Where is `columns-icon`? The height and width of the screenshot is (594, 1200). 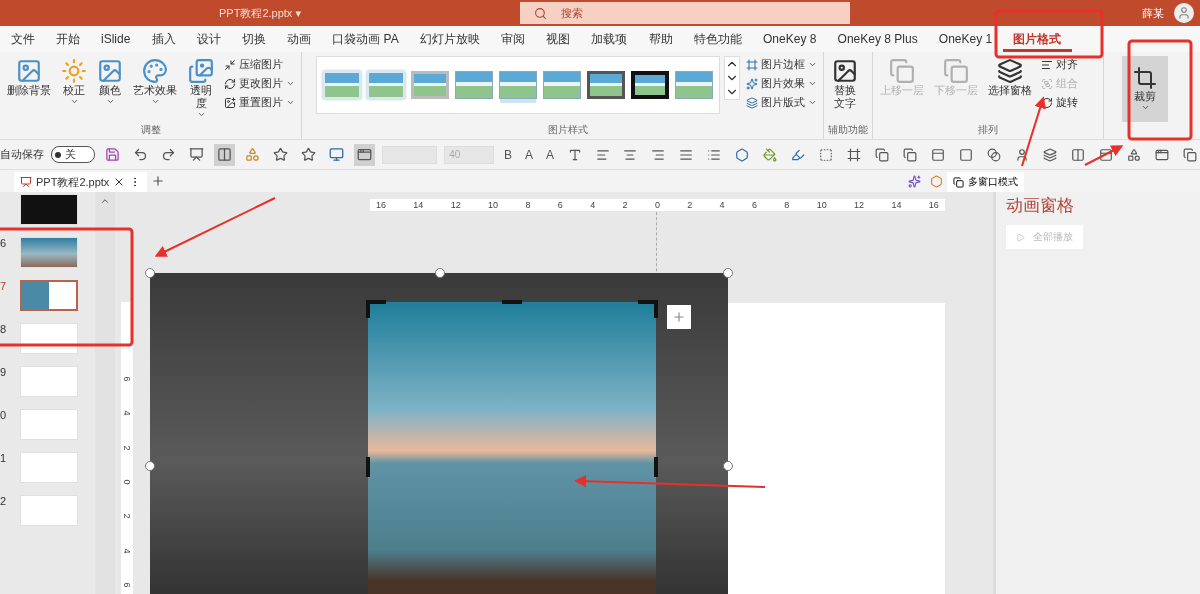
columns-icon is located at coordinates (224, 154).